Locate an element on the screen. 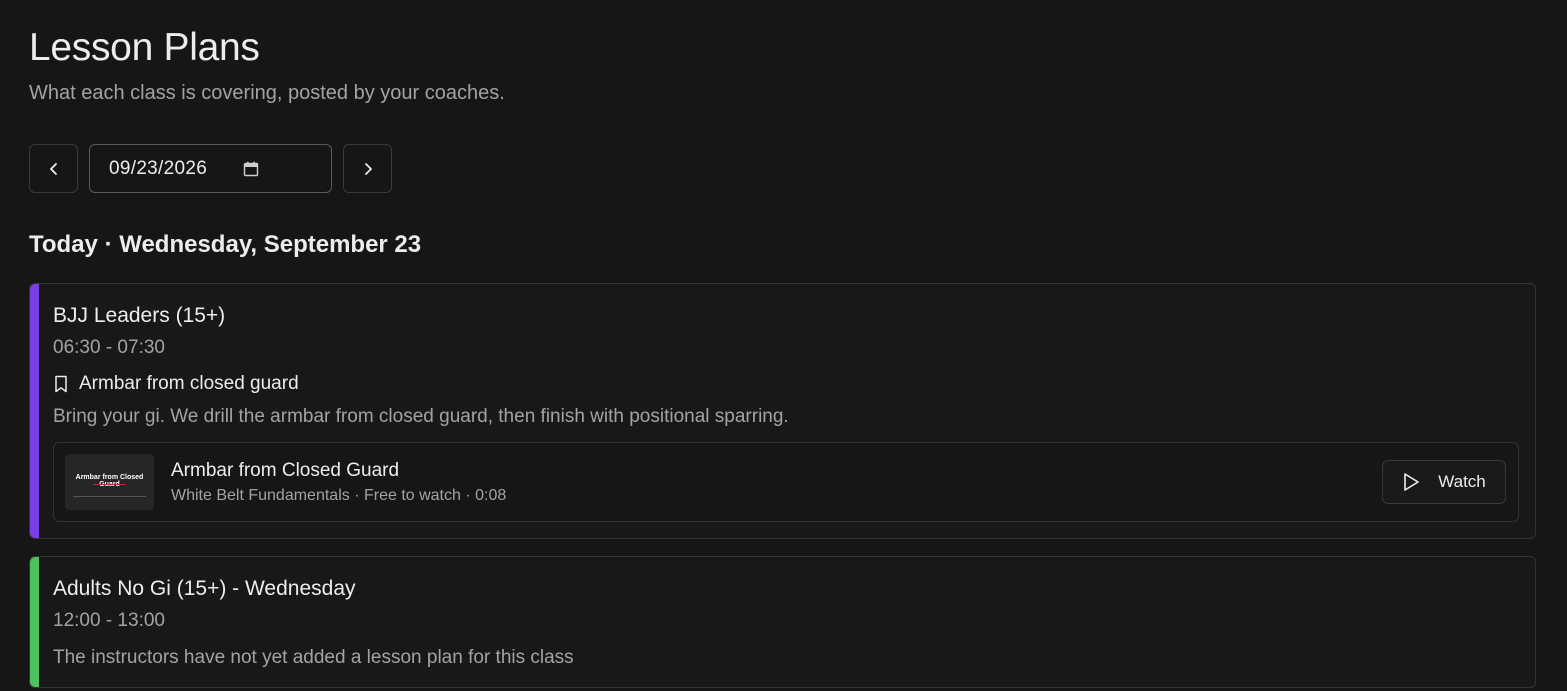  page-title: Lesson Plans is located at coordinates (144, 47).